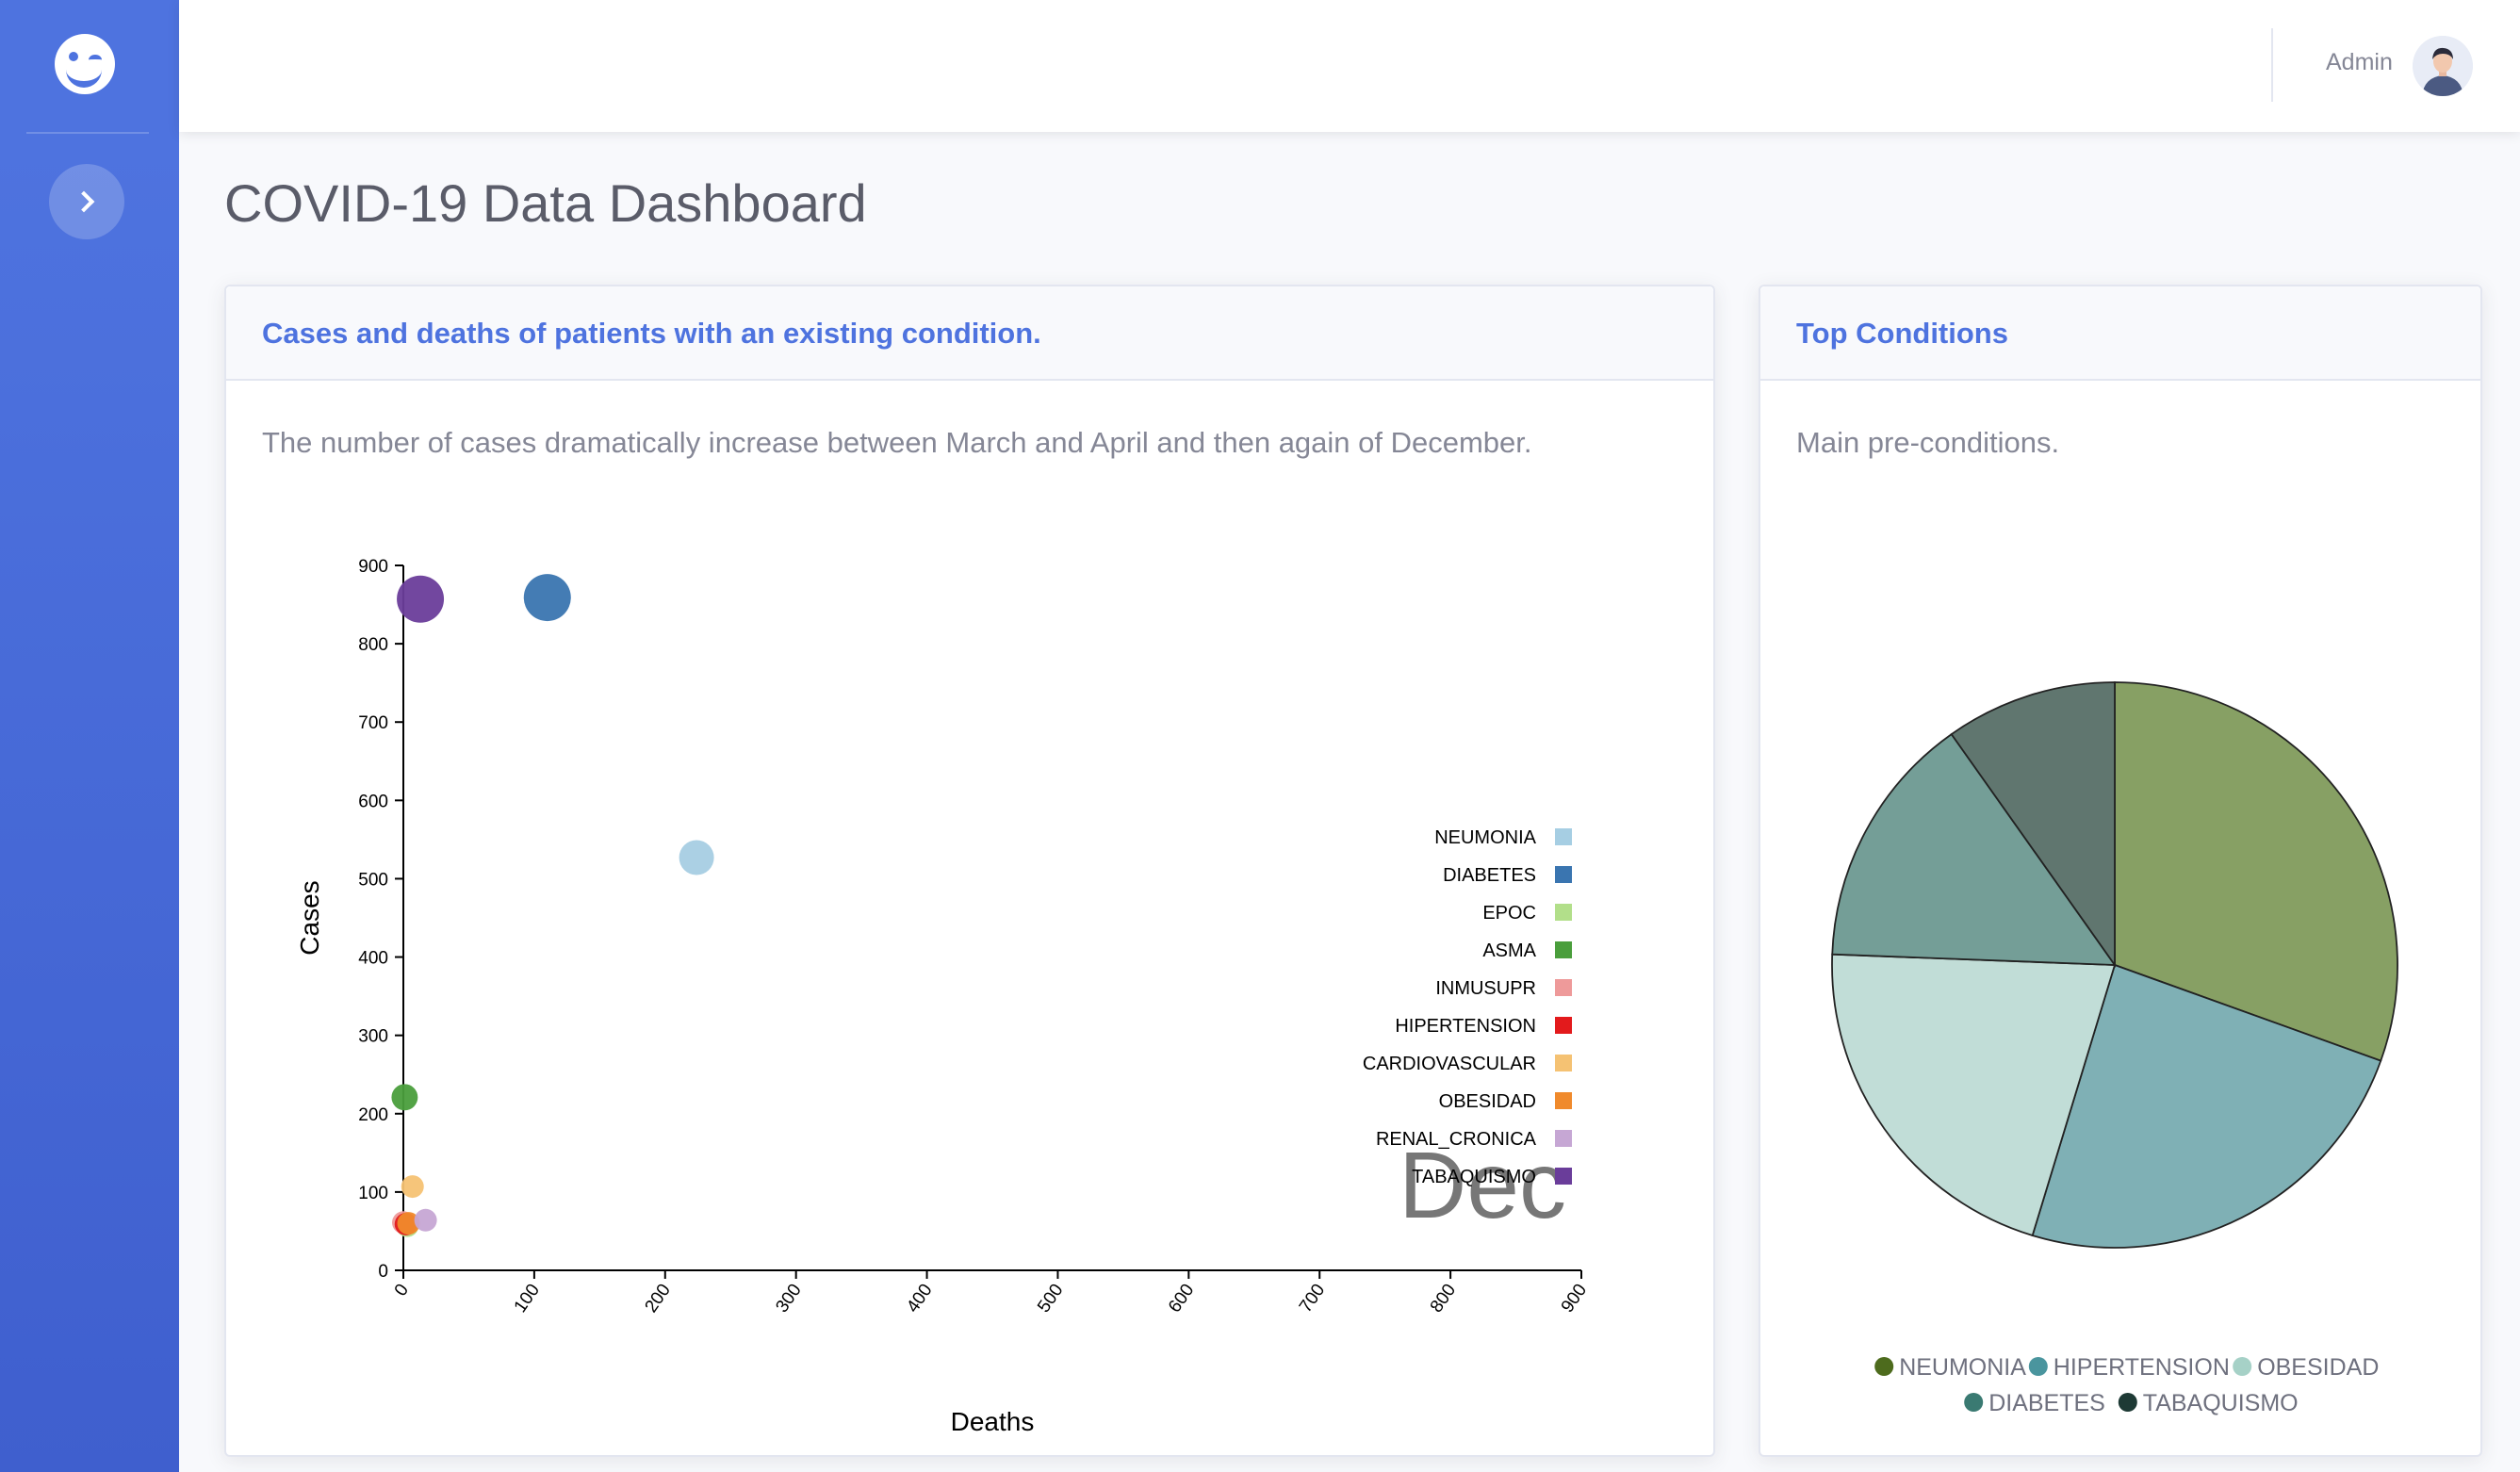 This screenshot has height=1472, width=2520. What do you see at coordinates (1902, 333) in the screenshot?
I see `card-title: Top Conditions` at bounding box center [1902, 333].